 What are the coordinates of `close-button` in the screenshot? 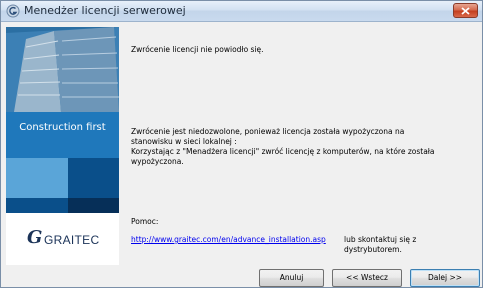 It's located at (465, 10).